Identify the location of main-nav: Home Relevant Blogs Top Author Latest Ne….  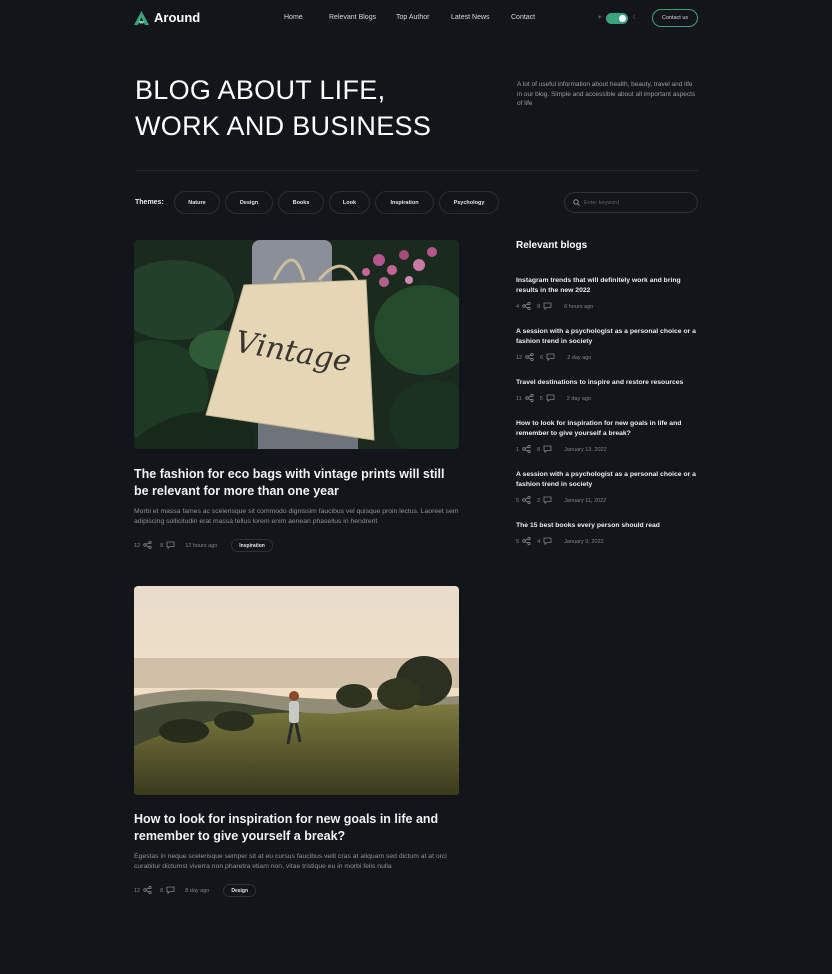
(409, 17).